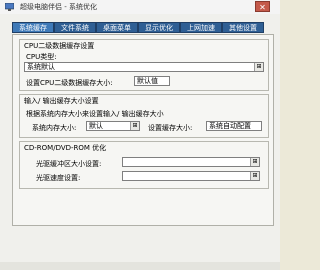 The height and width of the screenshot is (270, 320). I want to click on cpu-cache-size-label: 设置CPU二级数据缓存大小:, so click(69, 83).